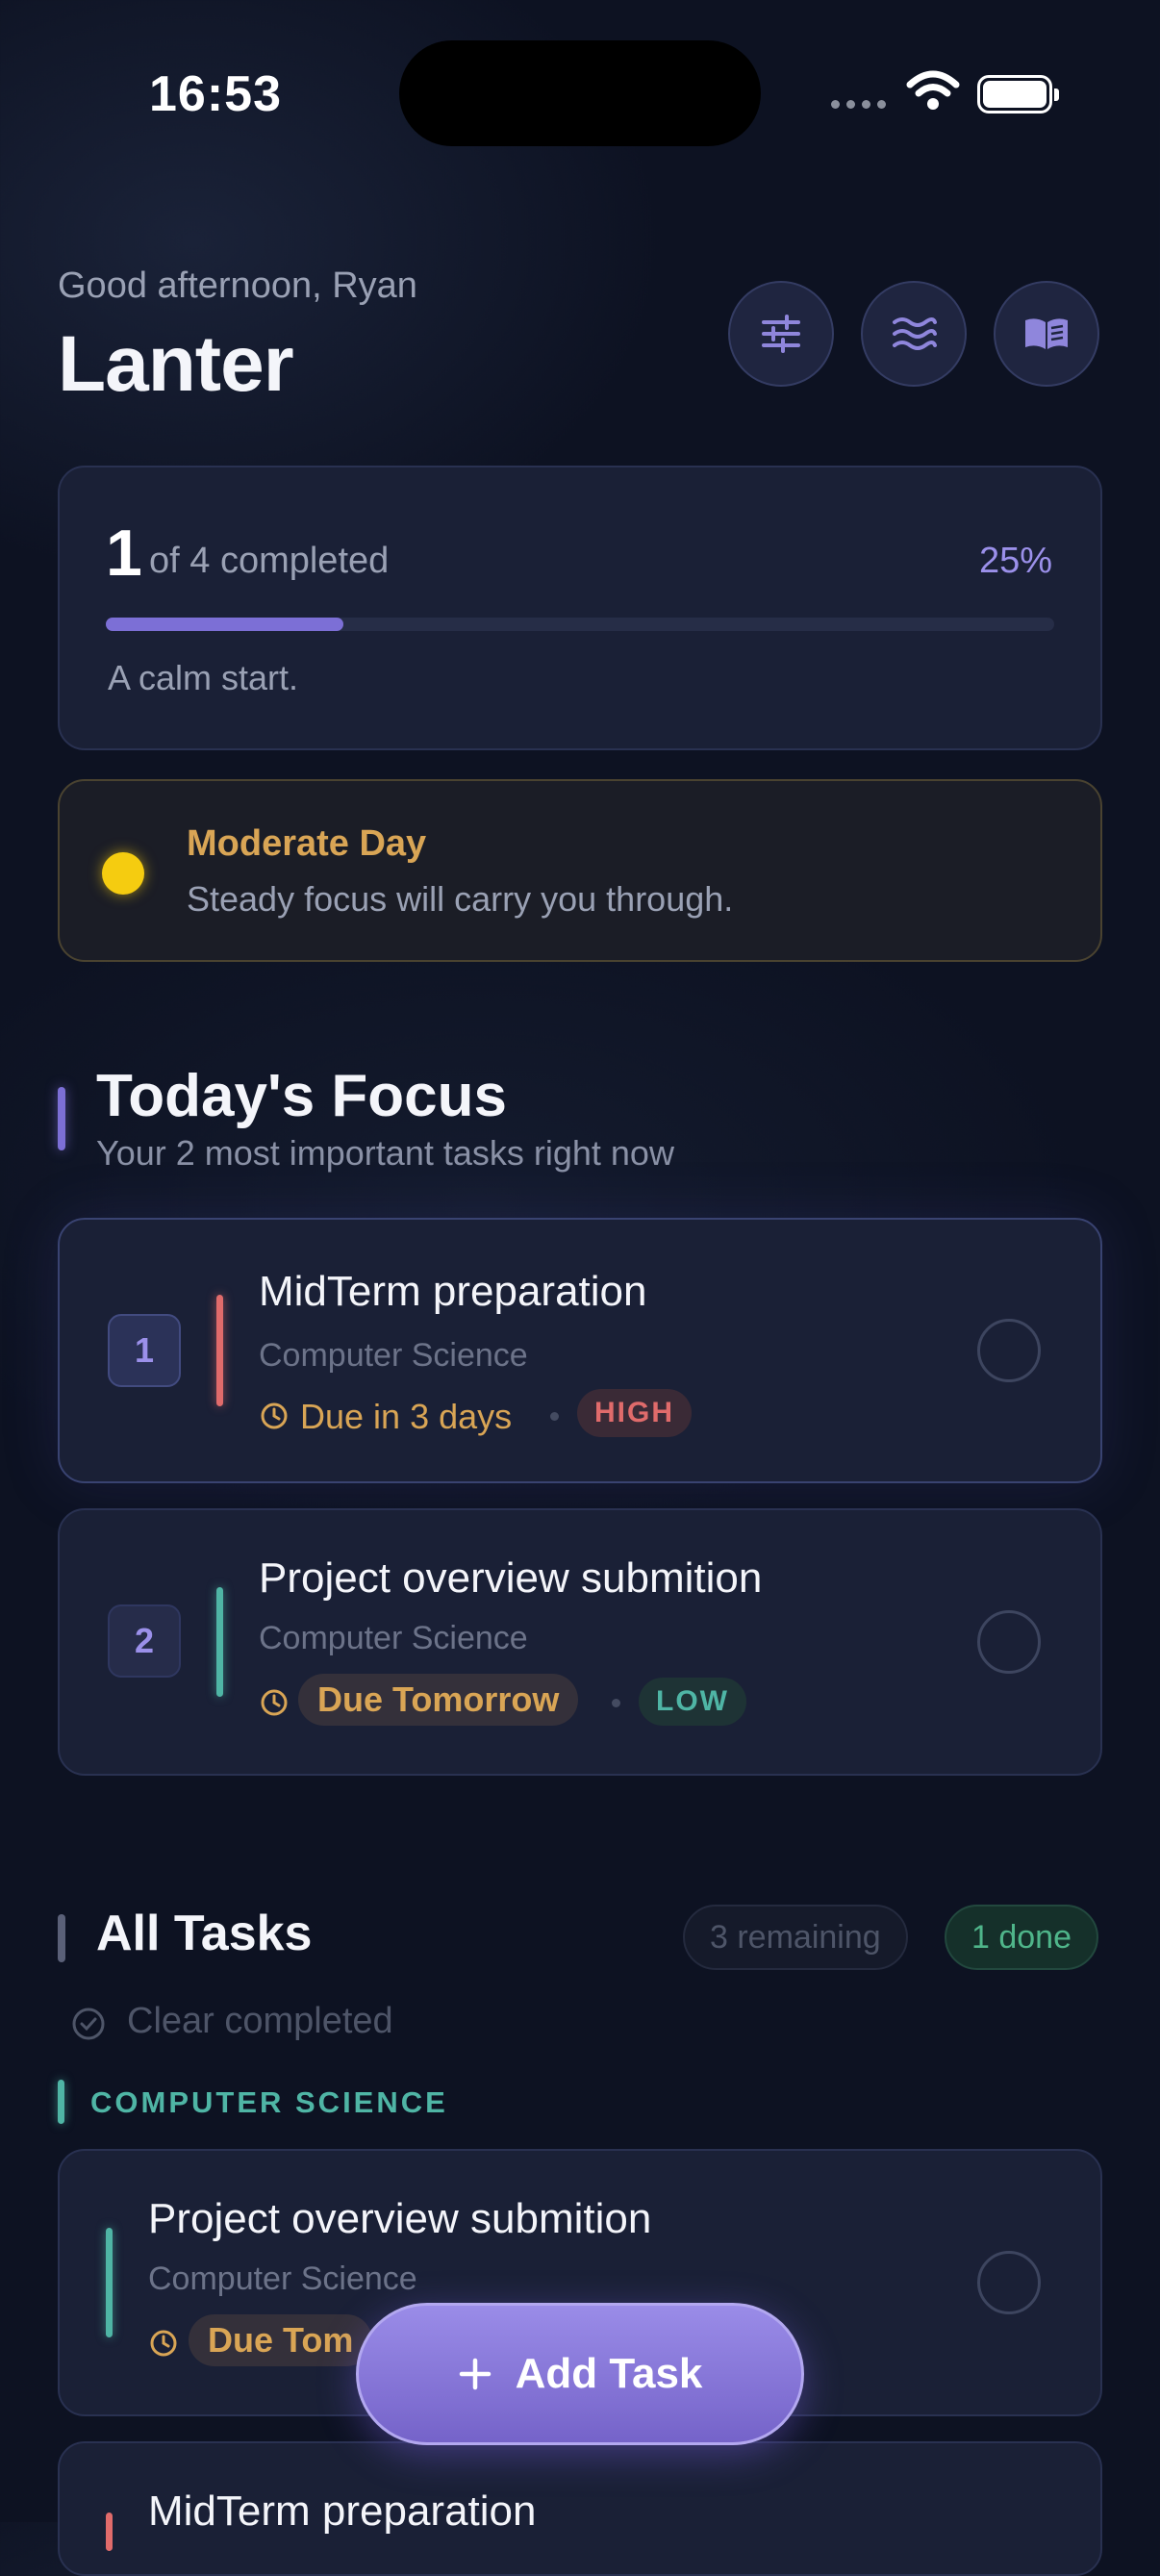  What do you see at coordinates (1015, 561) in the screenshot?
I see `progress-percent: 25%` at bounding box center [1015, 561].